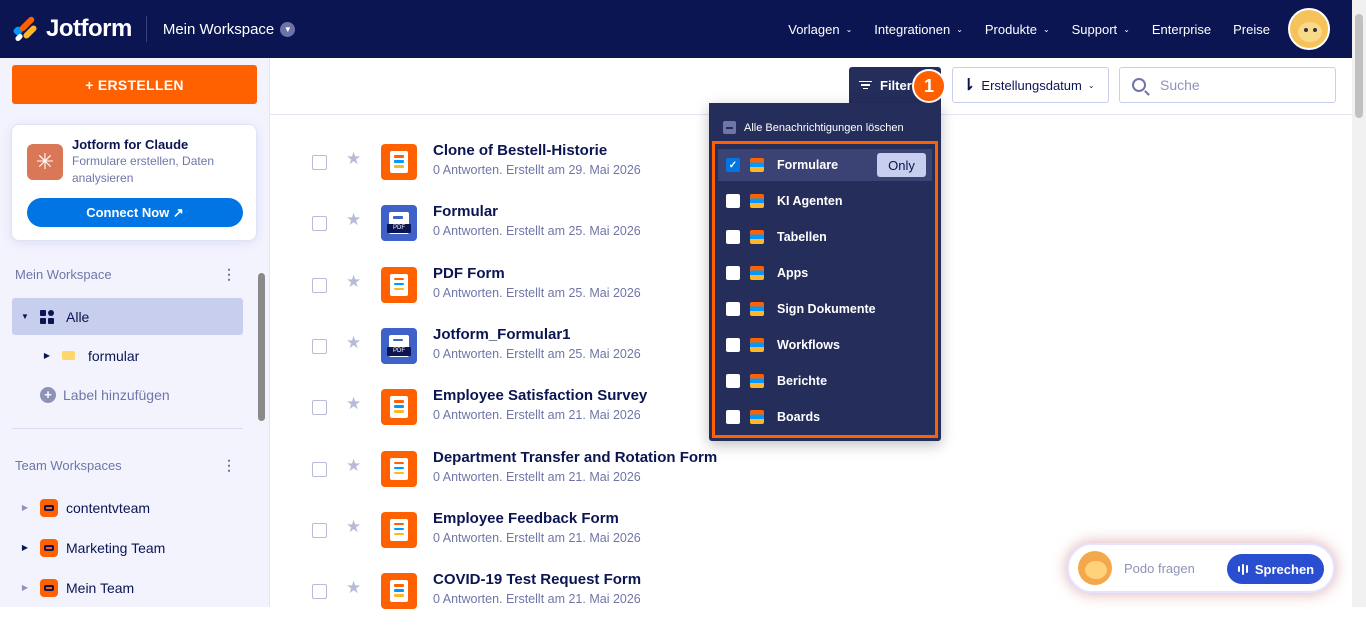 Image resolution: width=1366 pixels, height=629 pixels. What do you see at coordinates (1309, 29) in the screenshot?
I see `user-avatar` at bounding box center [1309, 29].